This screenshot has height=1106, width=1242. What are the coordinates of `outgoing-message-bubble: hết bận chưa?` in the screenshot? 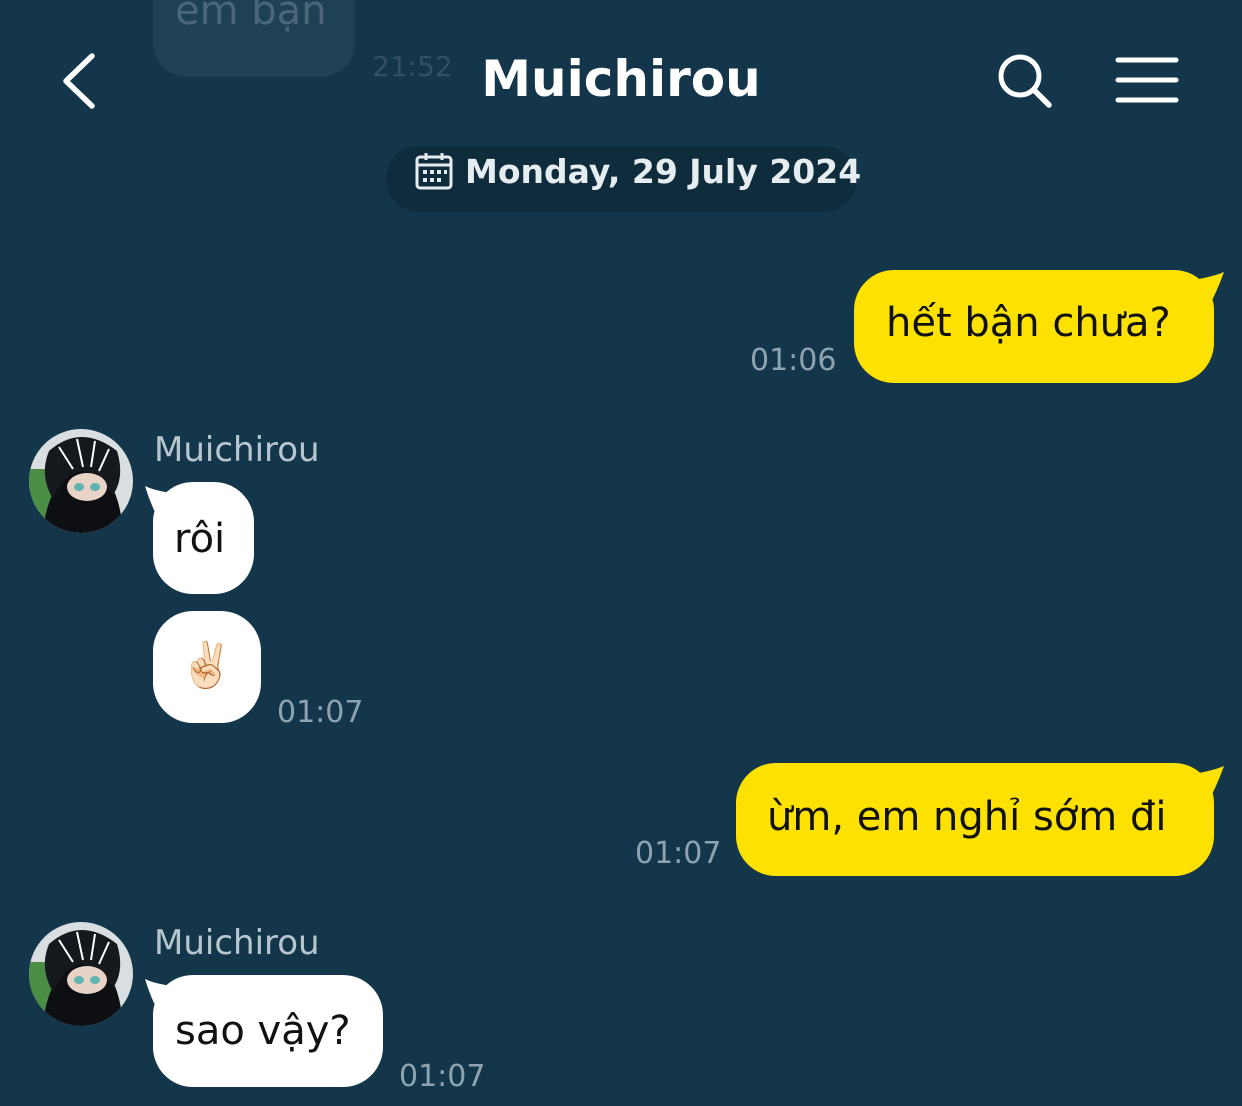 It's located at (1034, 326).